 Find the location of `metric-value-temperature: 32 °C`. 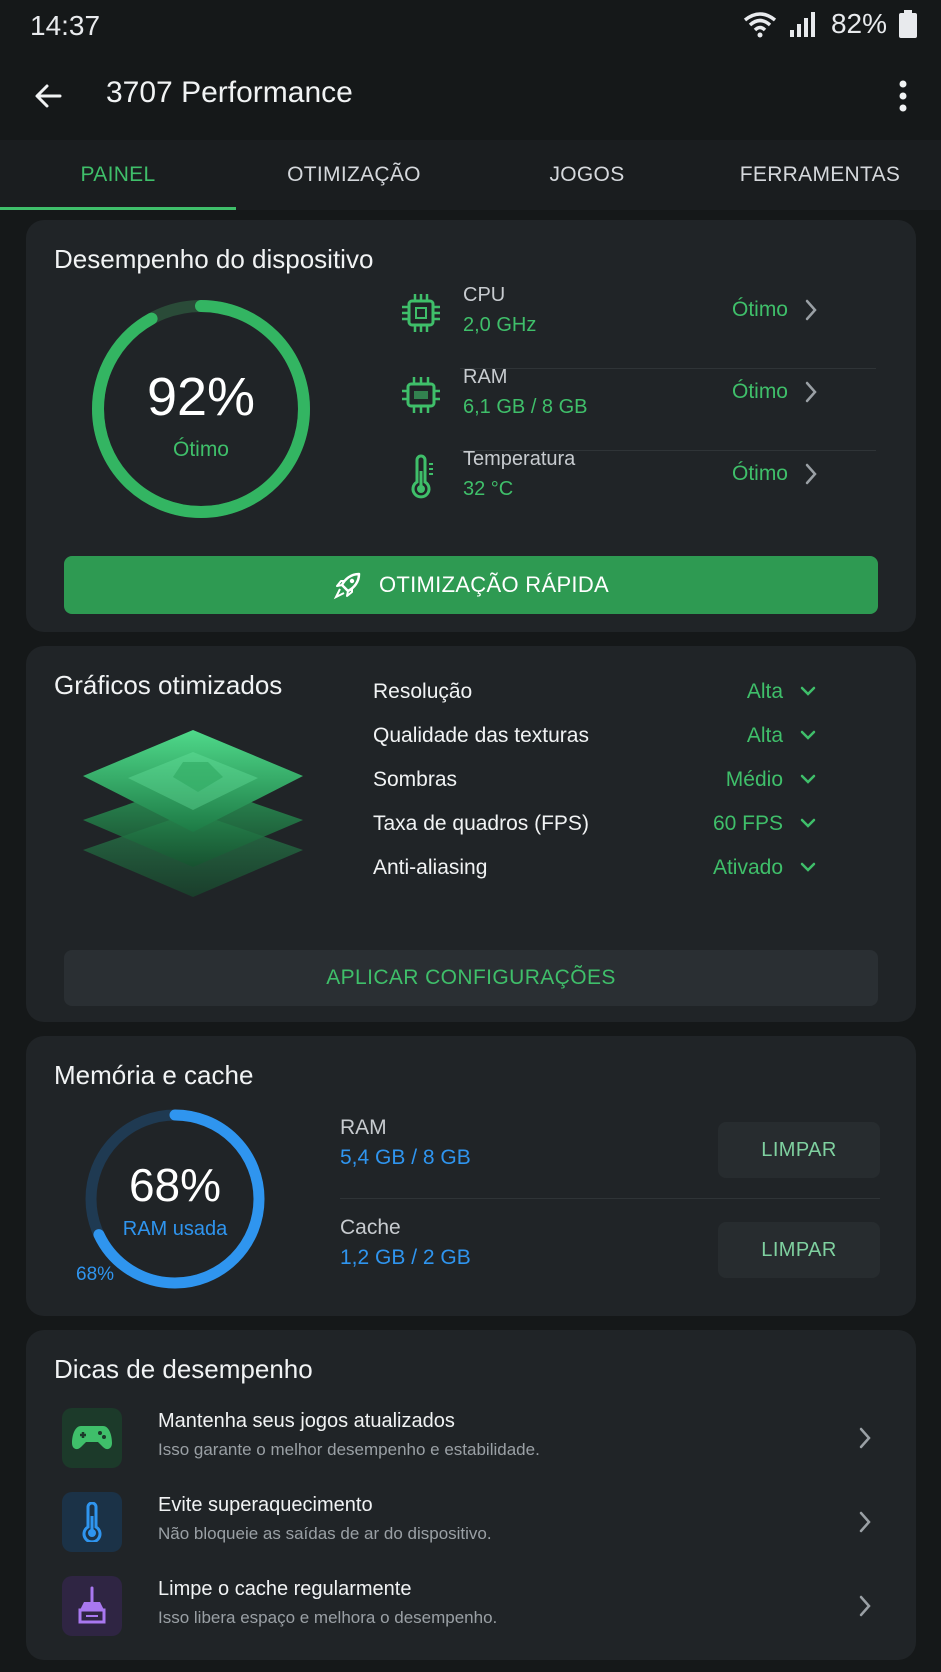

metric-value-temperature: 32 °C is located at coordinates (488, 489).